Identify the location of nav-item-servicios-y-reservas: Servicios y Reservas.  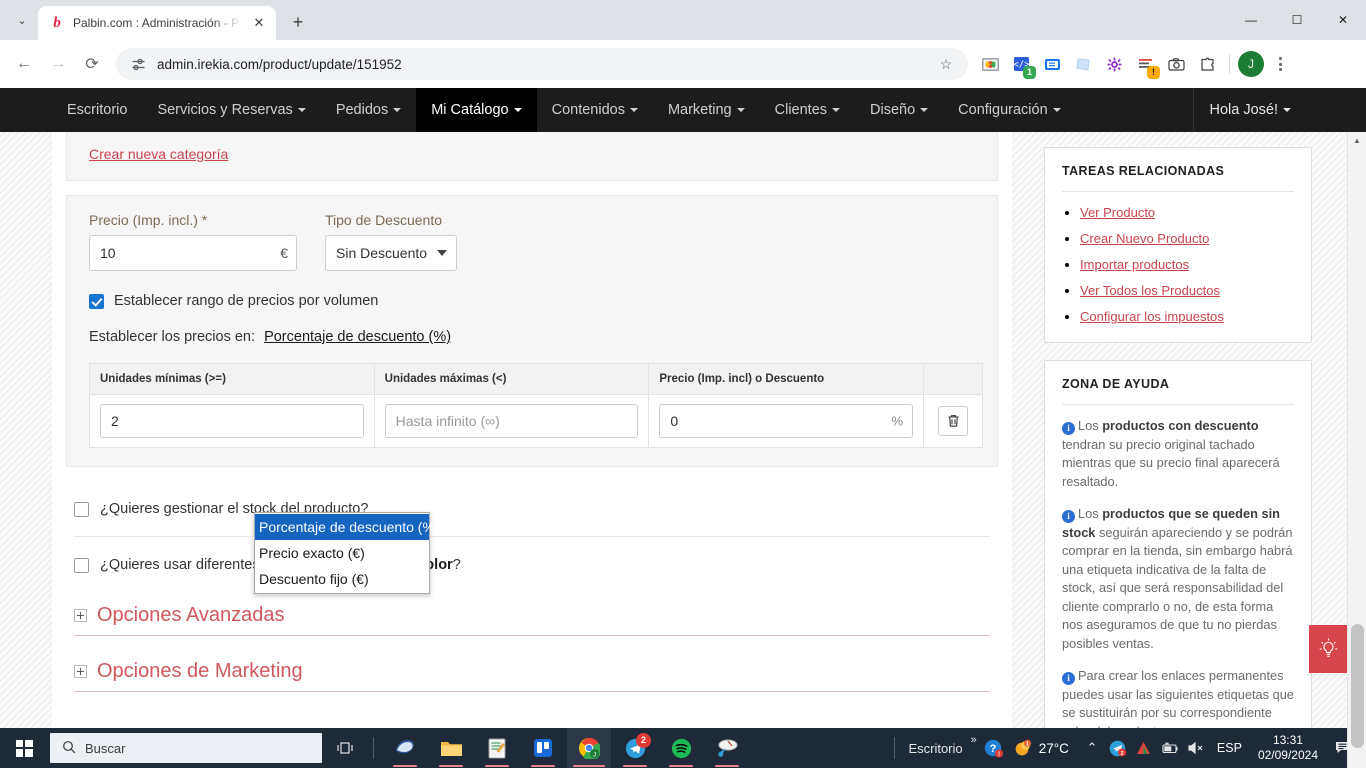
(231, 110).